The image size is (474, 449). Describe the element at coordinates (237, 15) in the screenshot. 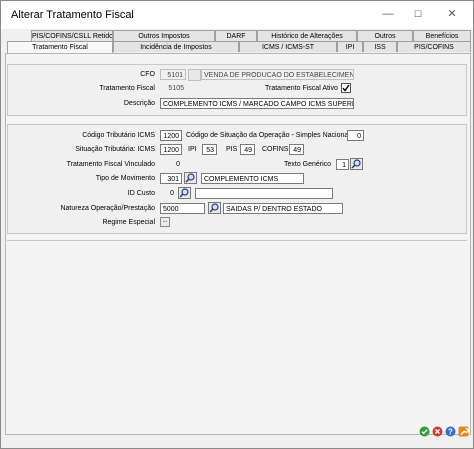

I see `title-bar: Alterar Tratamento Fiscal — ☐ ✕` at that location.